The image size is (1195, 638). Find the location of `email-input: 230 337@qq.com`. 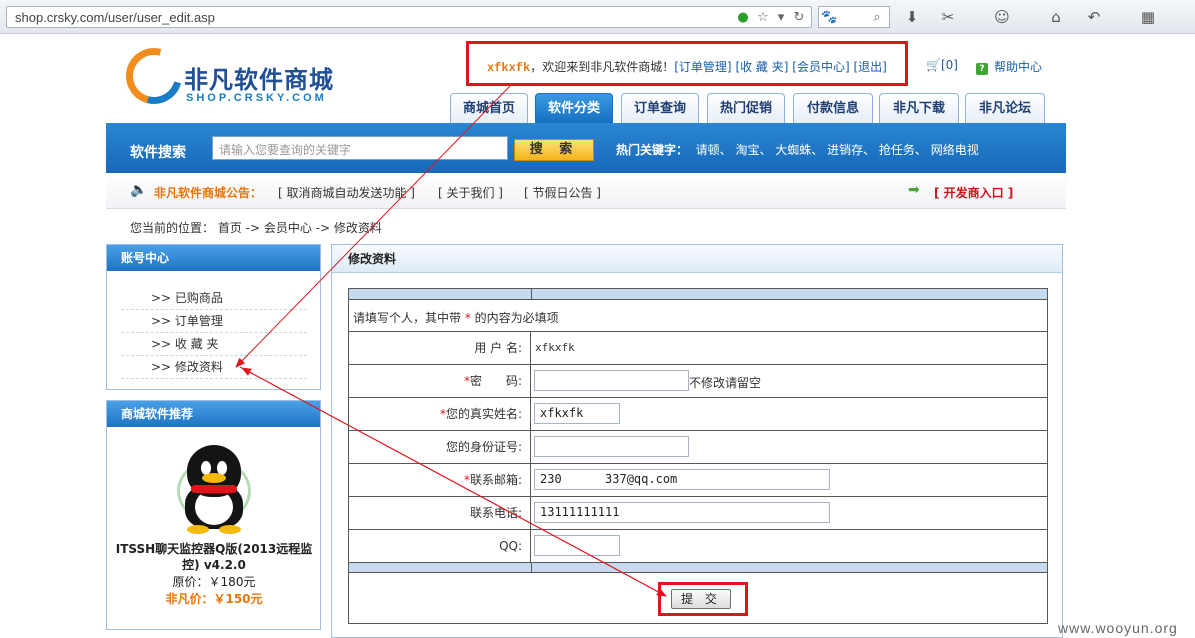

email-input: 230 337@qq.com is located at coordinates (682, 479).